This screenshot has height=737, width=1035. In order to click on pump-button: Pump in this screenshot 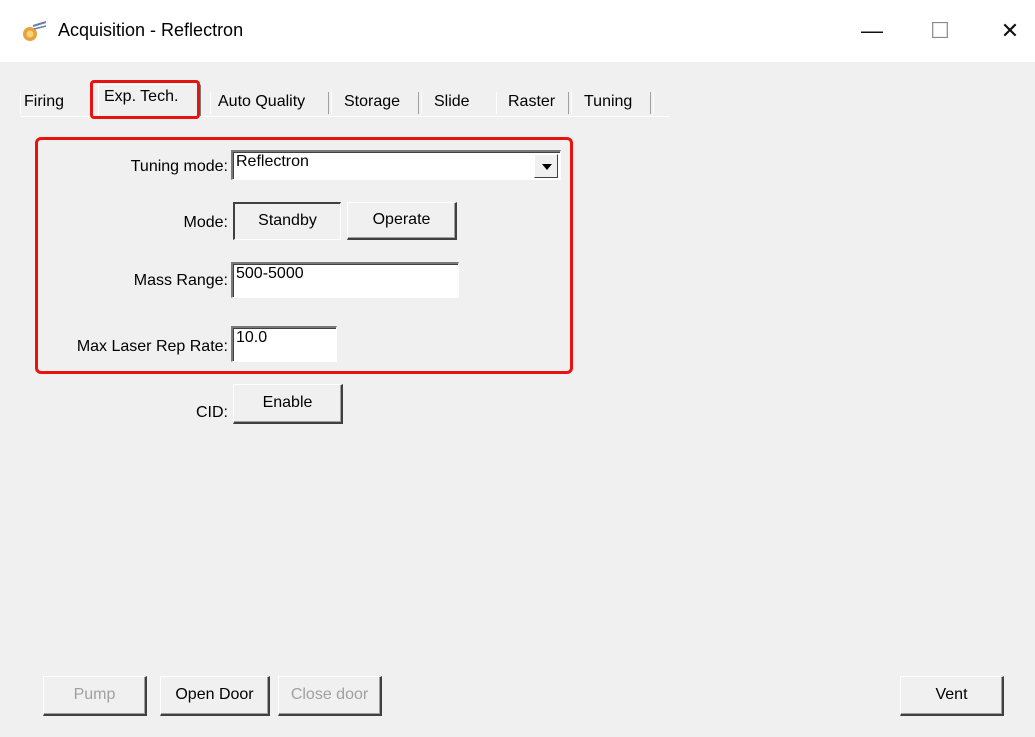, I will do `click(95, 696)`.